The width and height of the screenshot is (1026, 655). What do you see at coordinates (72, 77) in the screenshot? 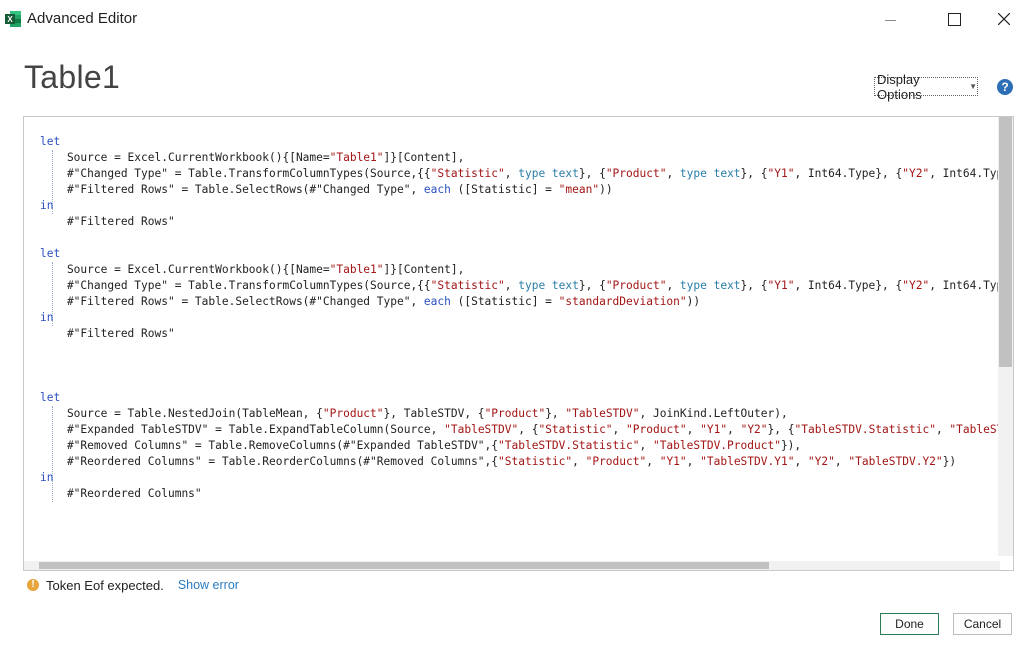
I see `page-title: Table1` at bounding box center [72, 77].